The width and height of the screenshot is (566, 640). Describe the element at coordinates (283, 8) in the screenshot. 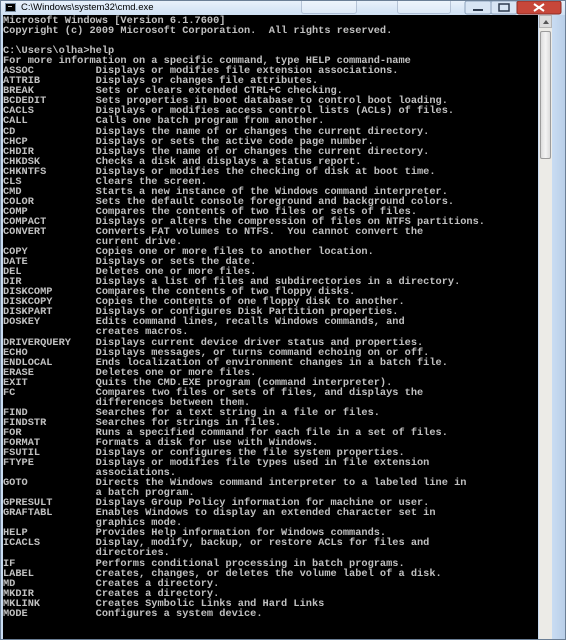

I see `title-bar: C:\Windows\system32\cmd.exe` at that location.